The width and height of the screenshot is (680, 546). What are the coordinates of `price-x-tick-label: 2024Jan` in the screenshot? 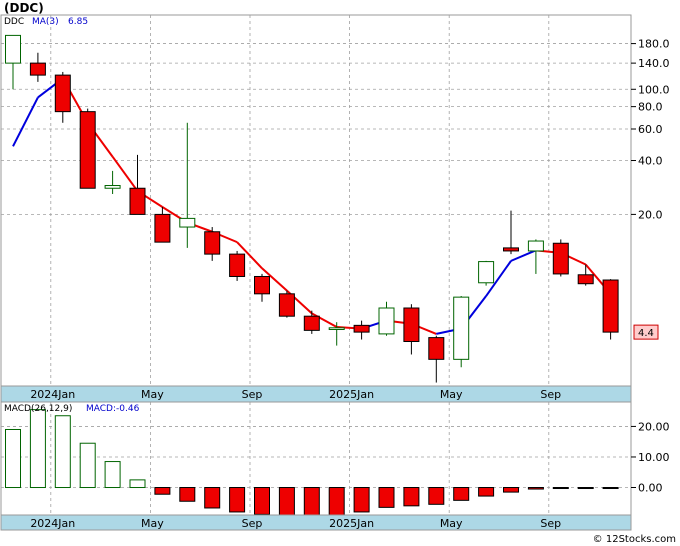 It's located at (52, 394).